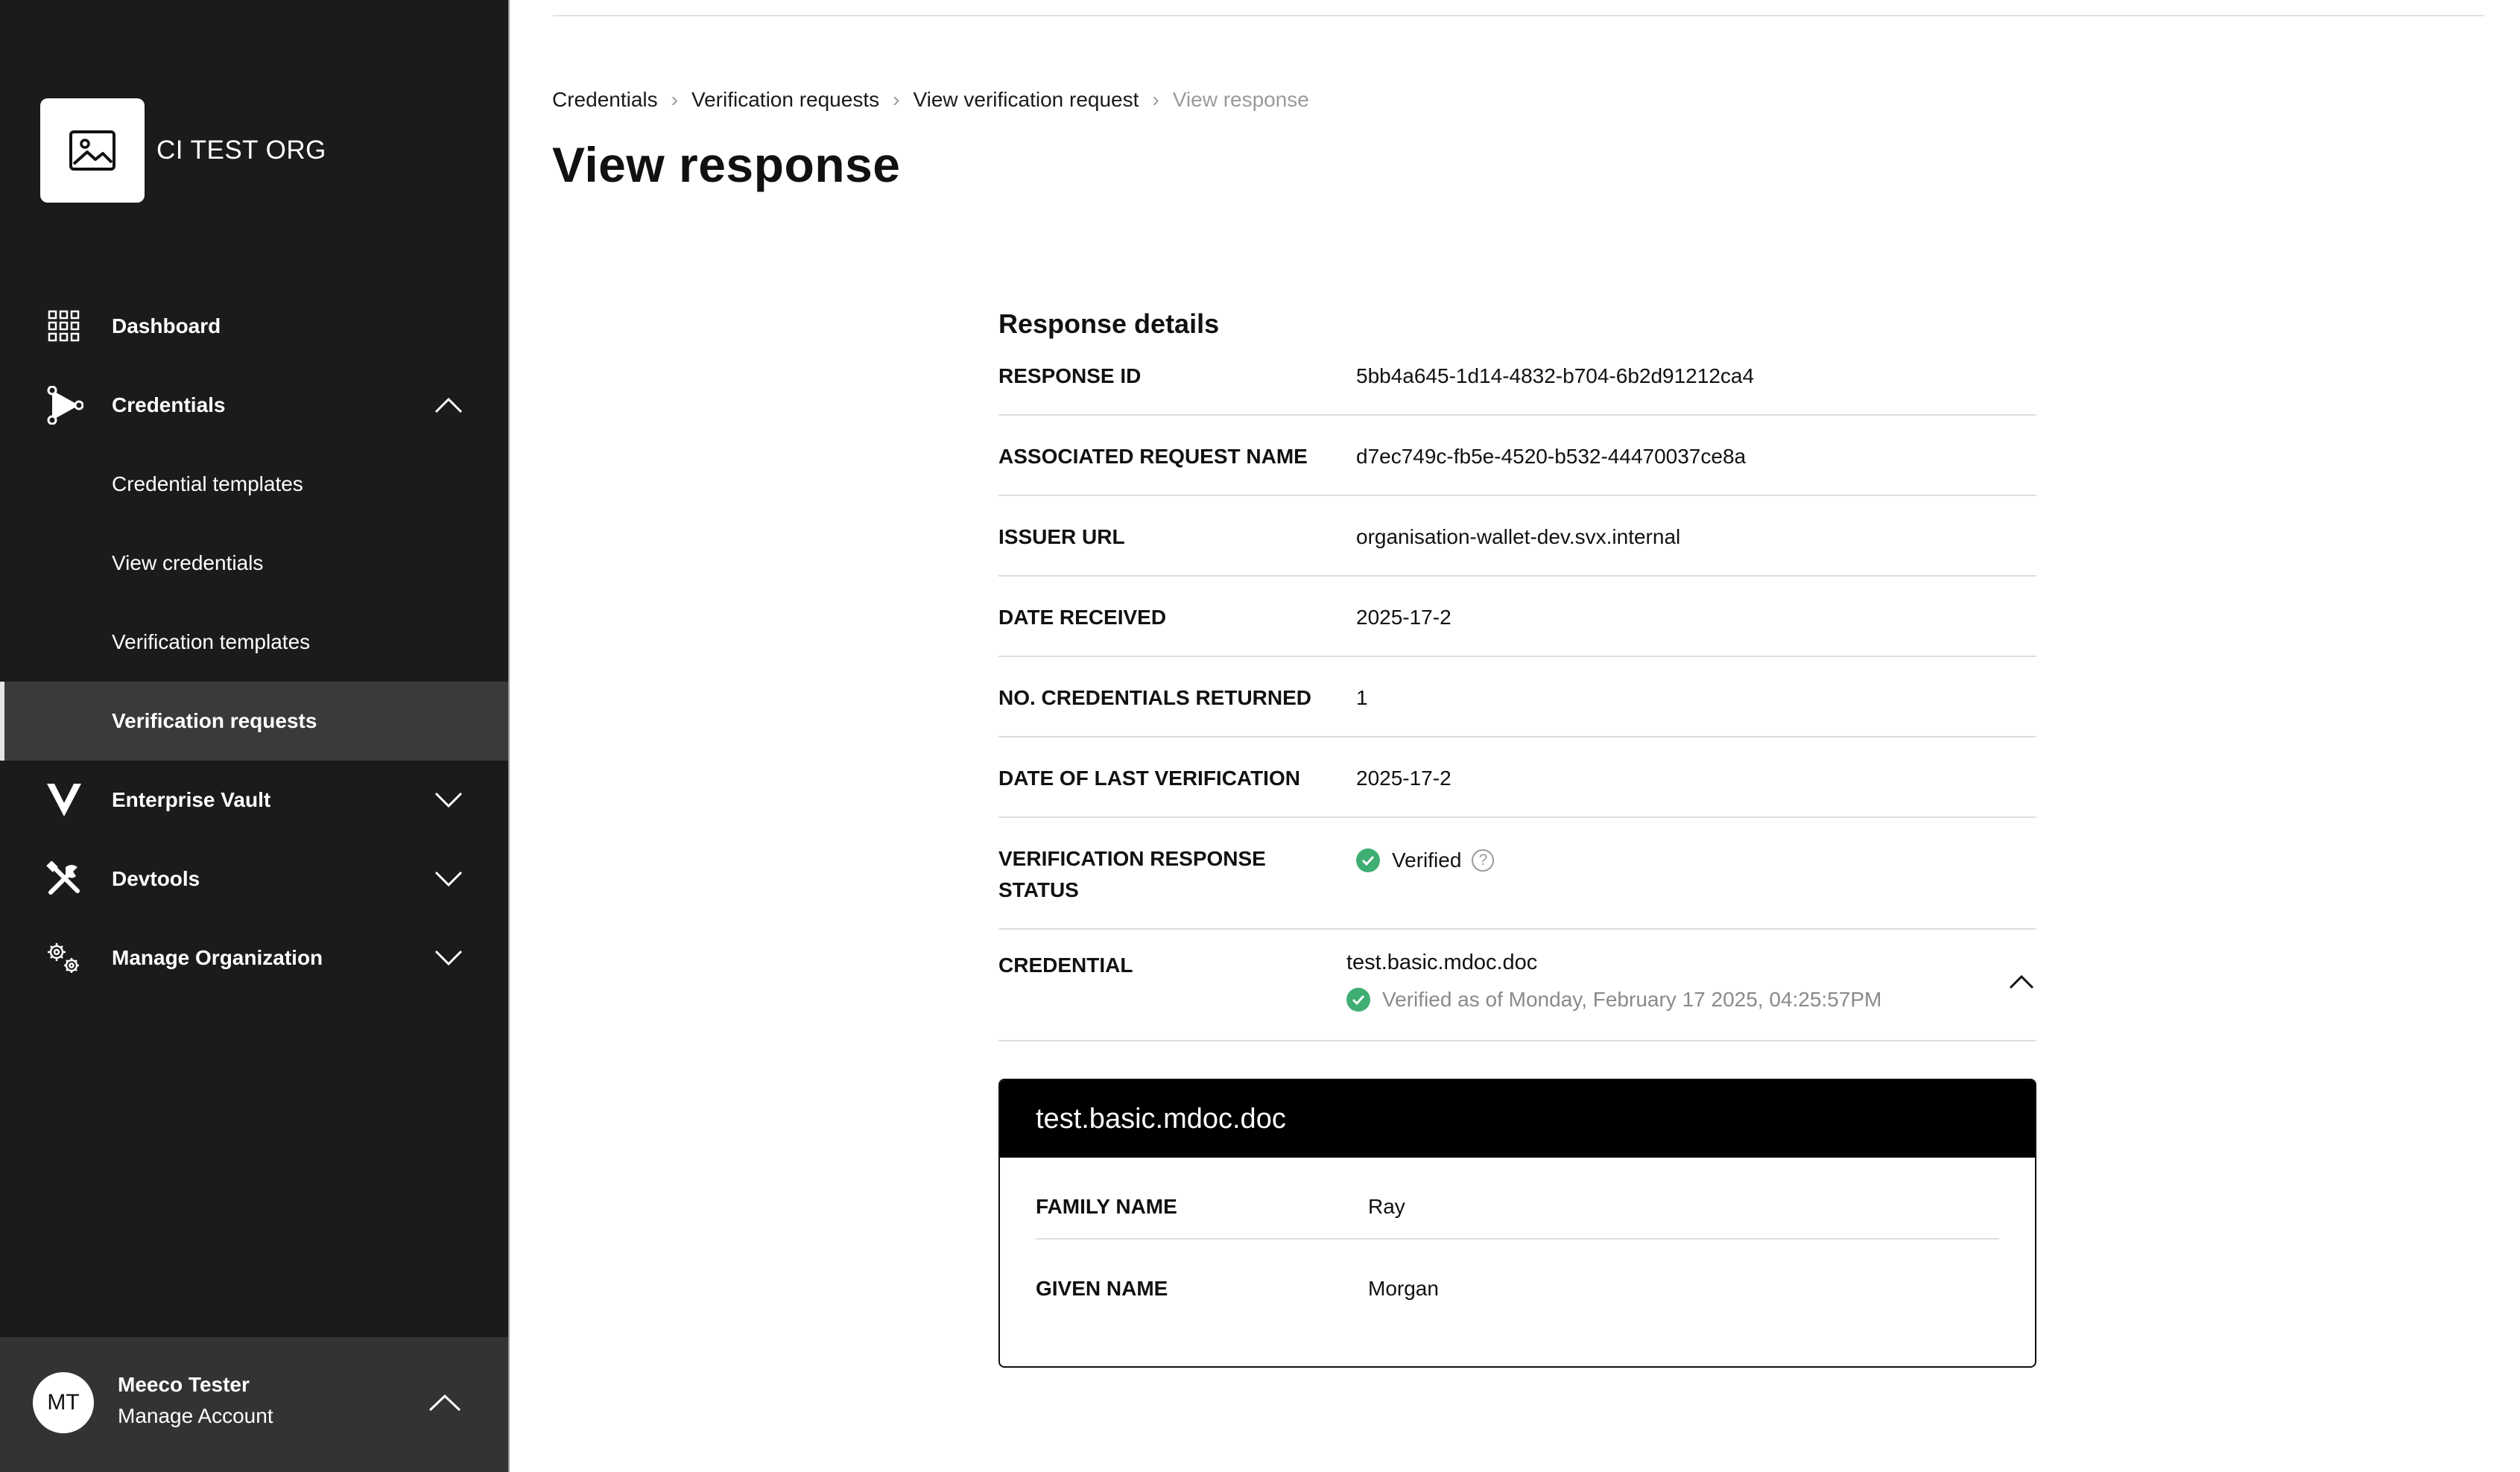 Image resolution: width=2520 pixels, height=1472 pixels. What do you see at coordinates (1026, 100) in the screenshot?
I see `breadcrumb-view-verification-request: View verification request` at bounding box center [1026, 100].